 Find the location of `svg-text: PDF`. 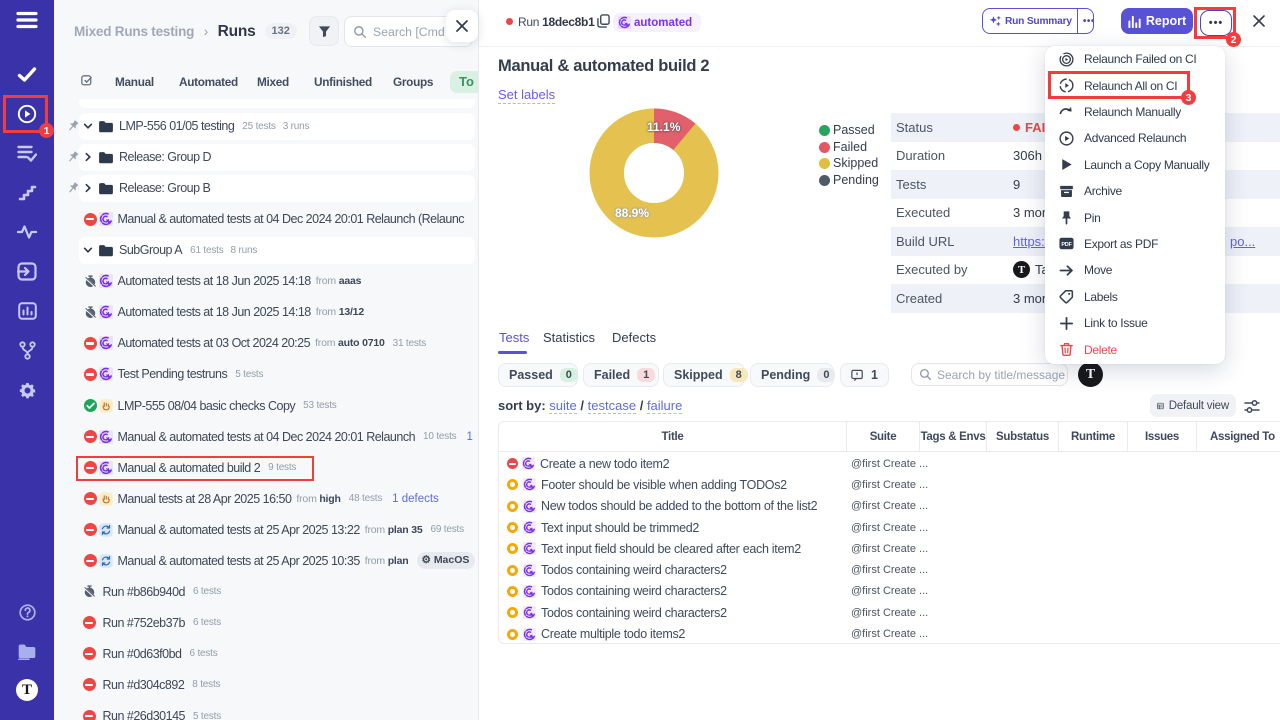

svg-text: PDF is located at coordinates (1066, 245).